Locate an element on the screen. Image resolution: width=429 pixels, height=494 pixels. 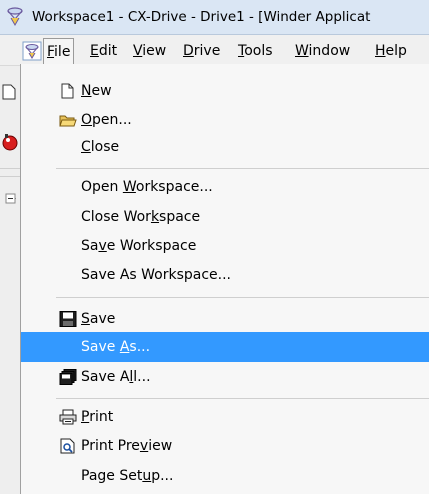
menu-item-save-workspace: Save Workspace is located at coordinates (225, 246).